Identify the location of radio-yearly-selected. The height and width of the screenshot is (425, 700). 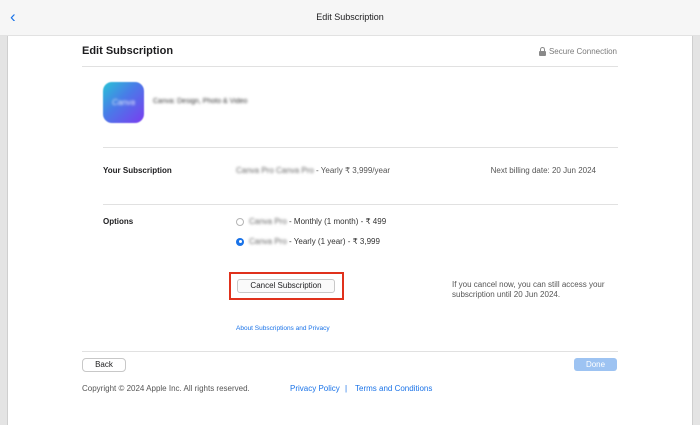
(240, 241).